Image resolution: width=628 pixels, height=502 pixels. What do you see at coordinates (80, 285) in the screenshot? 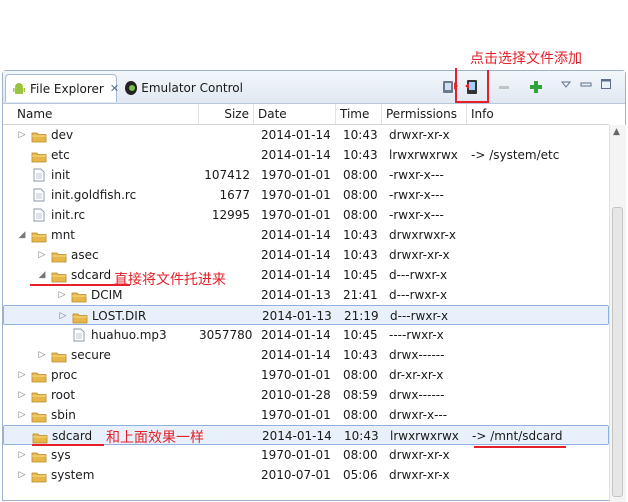
I see `drag-underline` at bounding box center [80, 285].